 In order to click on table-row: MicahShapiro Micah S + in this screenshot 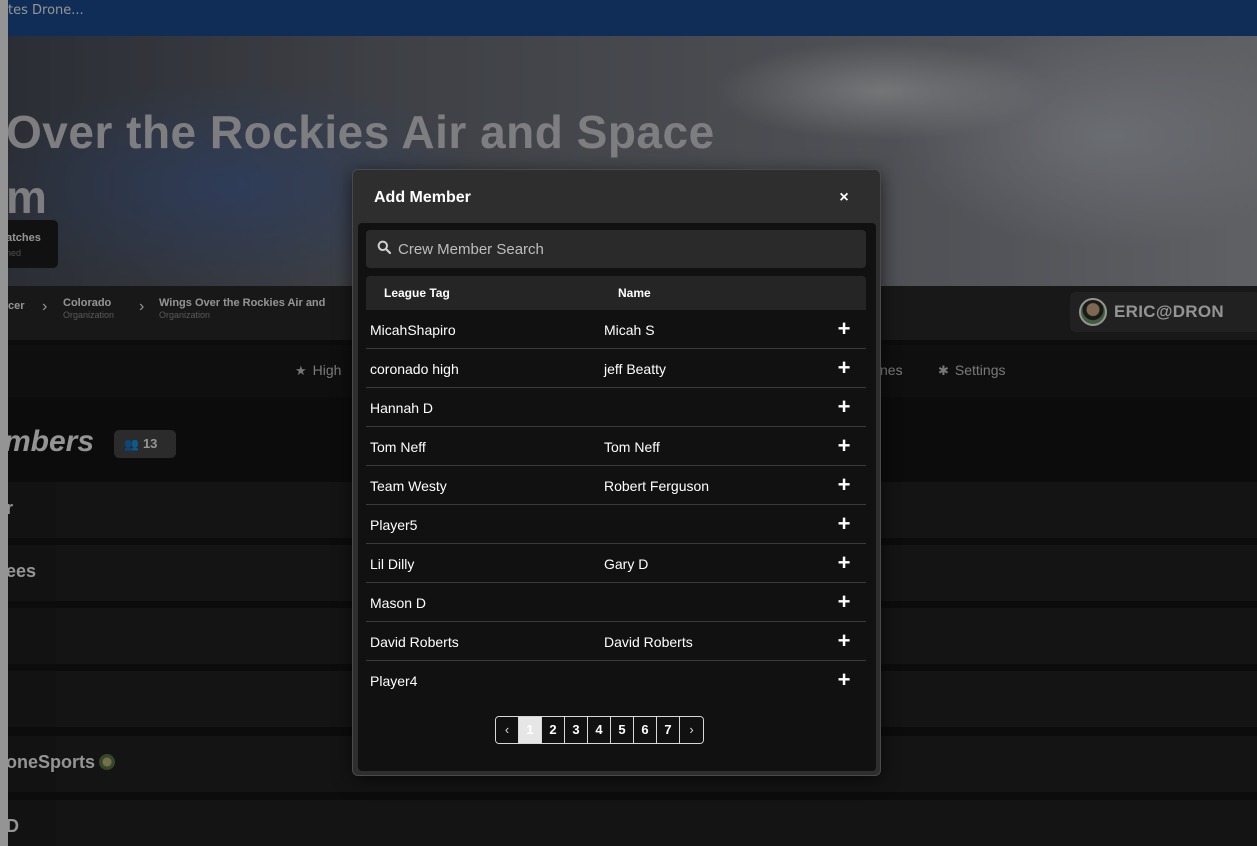, I will do `click(616, 329)`.